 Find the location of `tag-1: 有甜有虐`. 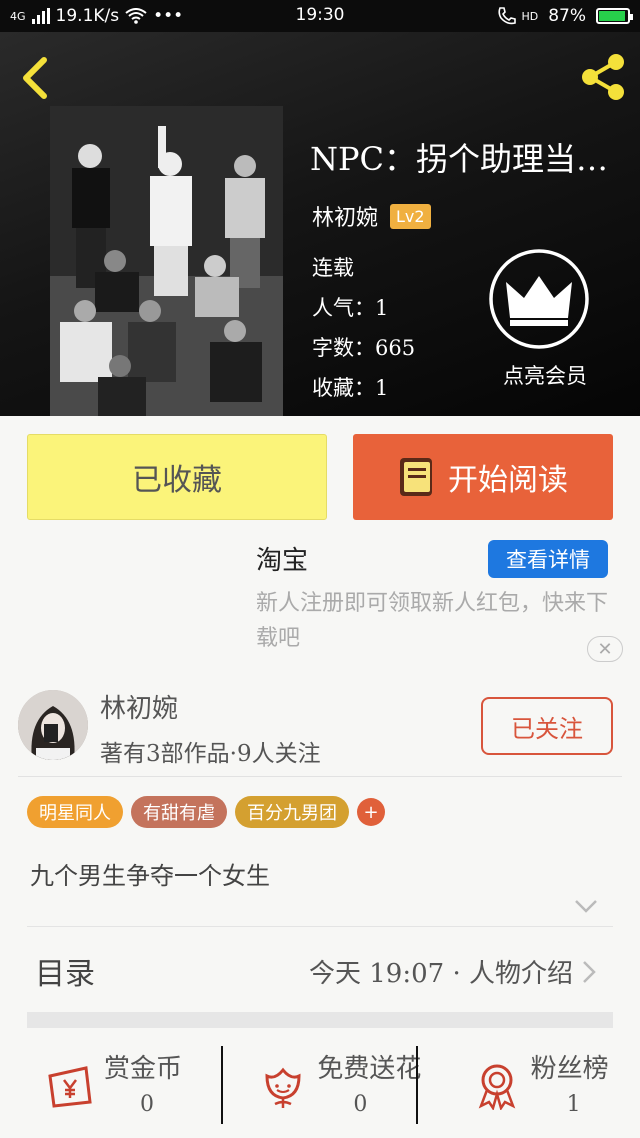

tag-1: 有甜有虐 is located at coordinates (179, 812).